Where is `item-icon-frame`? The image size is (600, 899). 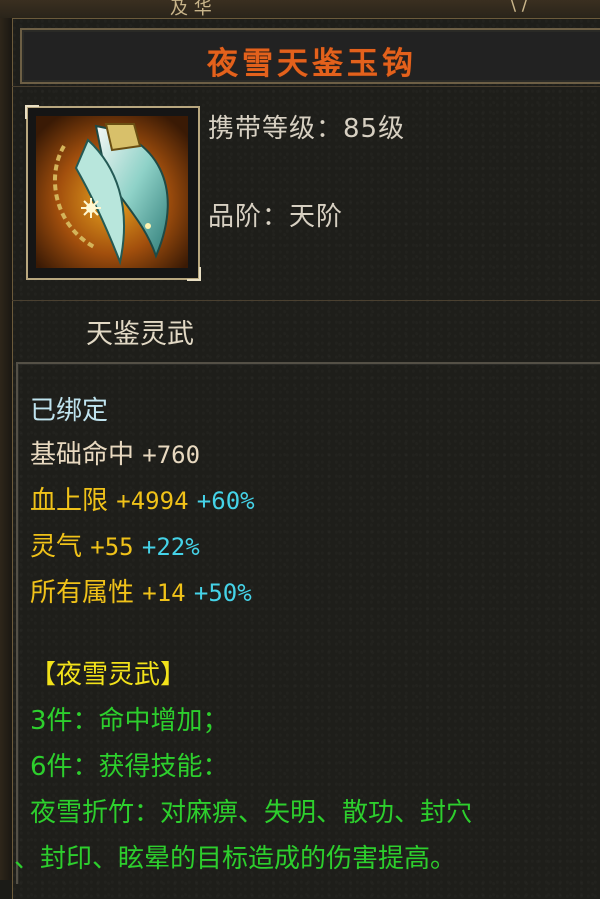
item-icon-frame is located at coordinates (113, 193).